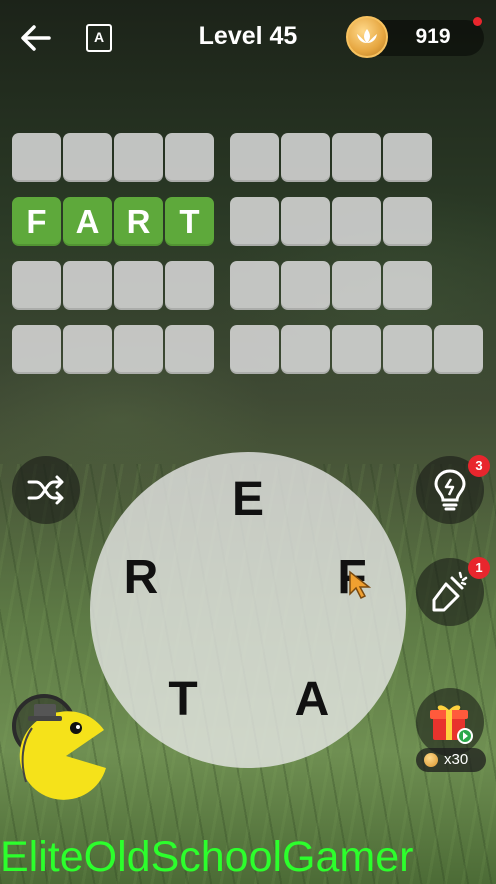 Image resolution: width=496 pixels, height=884 pixels. I want to click on wheel-letter: E, so click(248, 500).